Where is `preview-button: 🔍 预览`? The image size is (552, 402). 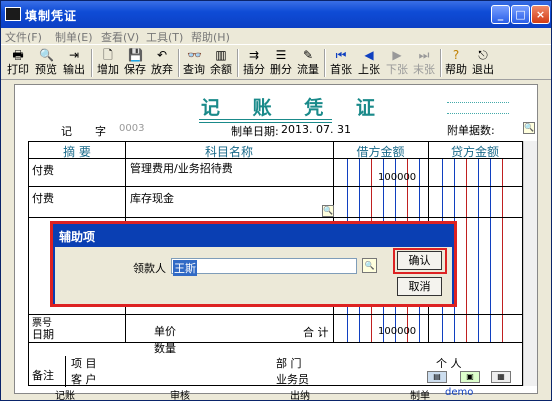
preview-button: 🔍 预览 is located at coordinates (46, 63).